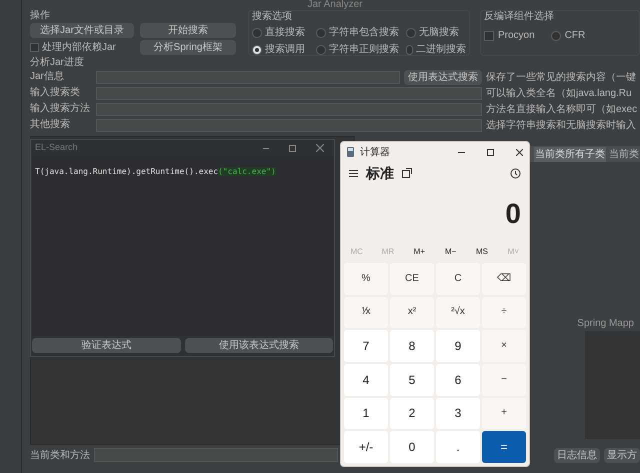  What do you see at coordinates (458, 312) in the screenshot?
I see `calculator-key: ²√x` at bounding box center [458, 312].